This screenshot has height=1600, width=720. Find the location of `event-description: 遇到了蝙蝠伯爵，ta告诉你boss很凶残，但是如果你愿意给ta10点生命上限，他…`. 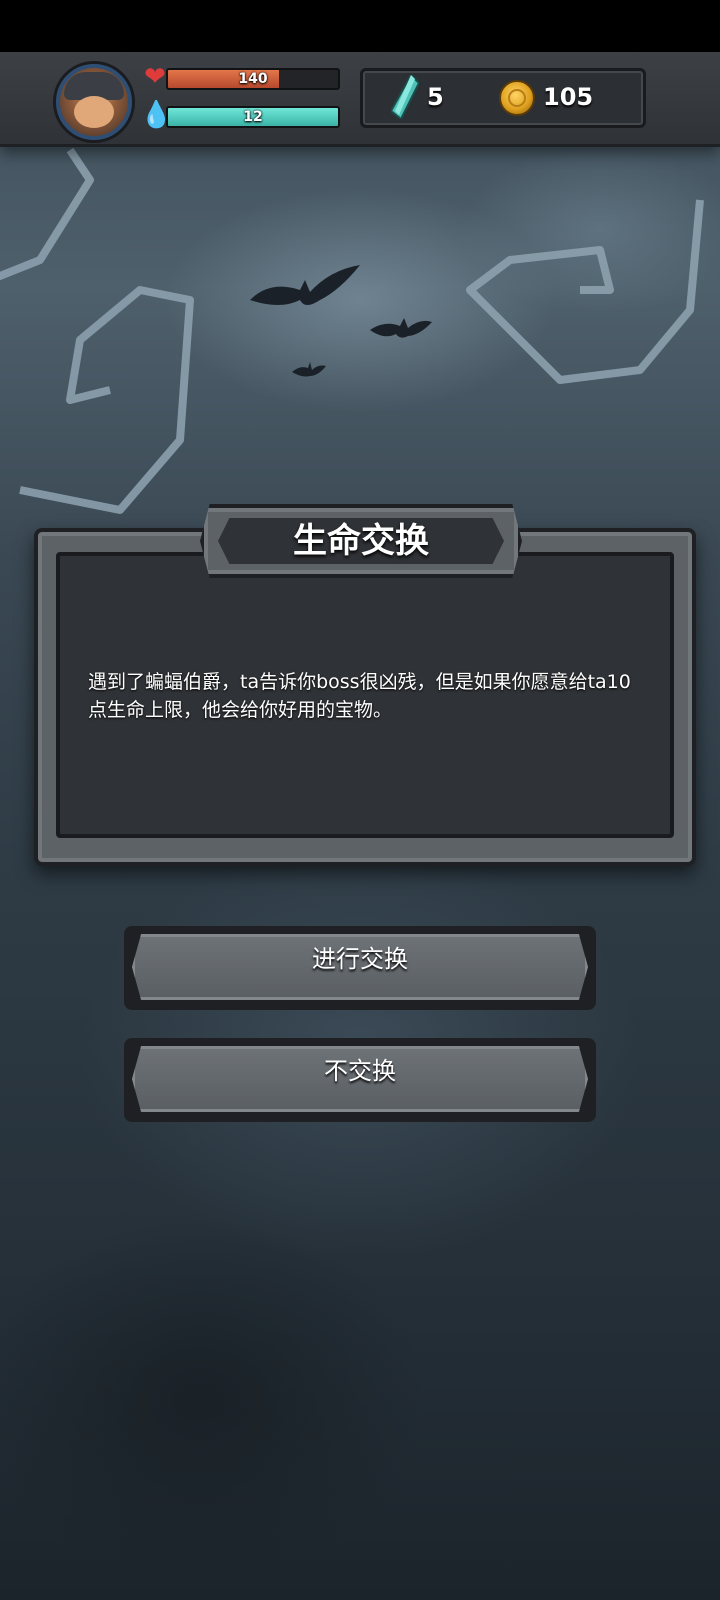

event-description: 遇到了蝙蝠伯爵，ta告诉你boss很凶残，但是如果你愿意给ta10点生命上限，他… is located at coordinates (359, 696).